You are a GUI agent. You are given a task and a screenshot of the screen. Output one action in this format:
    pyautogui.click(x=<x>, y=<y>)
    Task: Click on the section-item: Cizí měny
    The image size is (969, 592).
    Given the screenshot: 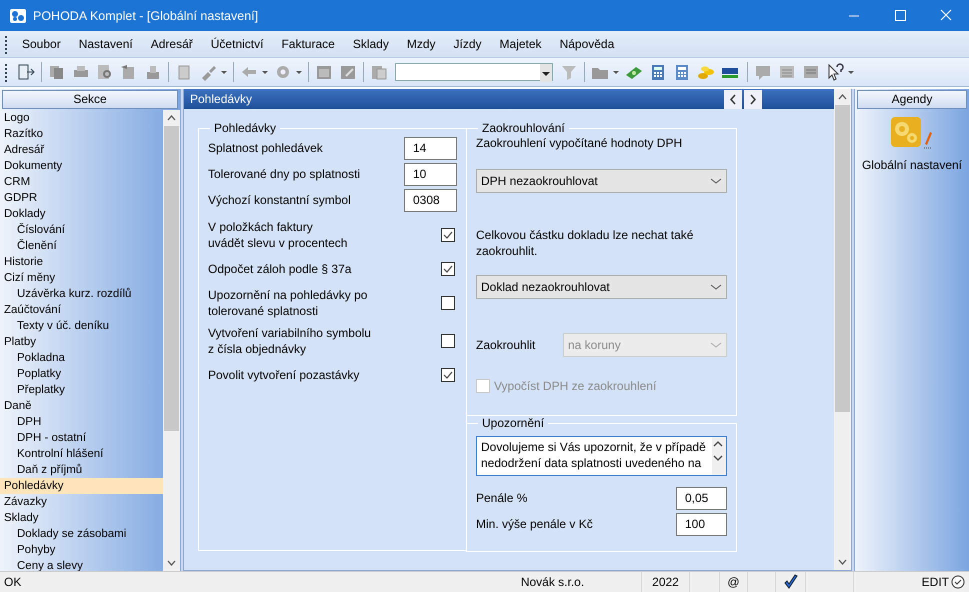 What is the action you would take?
    pyautogui.click(x=81, y=278)
    